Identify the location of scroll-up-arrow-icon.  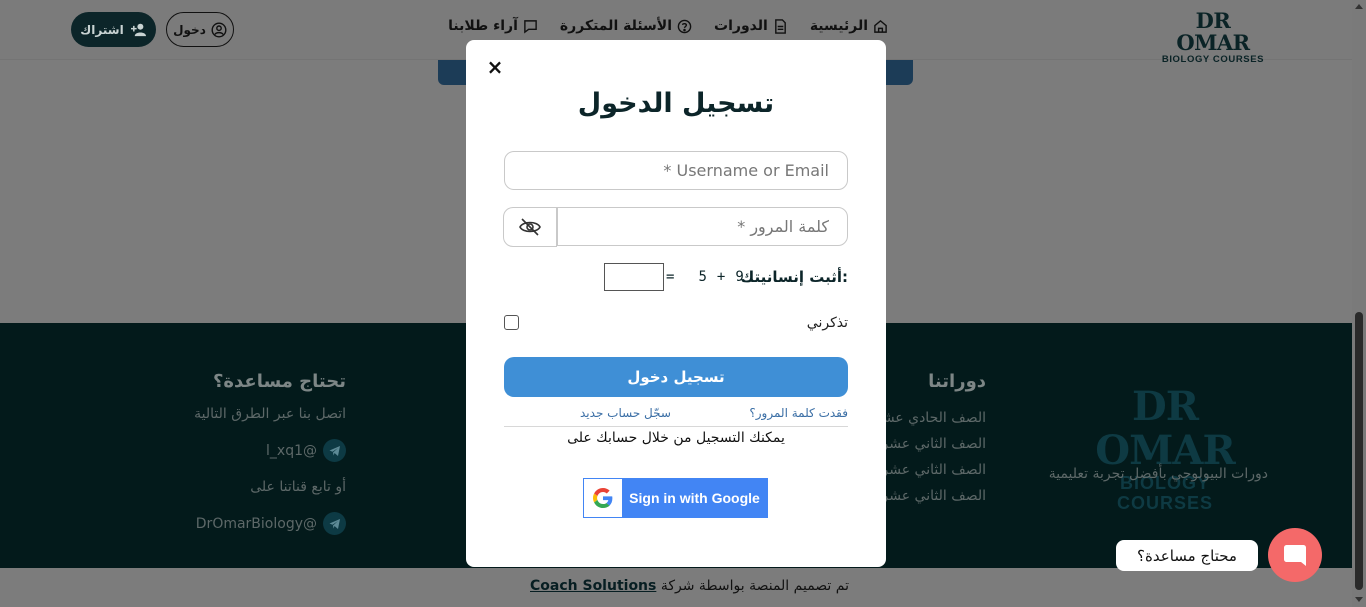
(1359, 6).